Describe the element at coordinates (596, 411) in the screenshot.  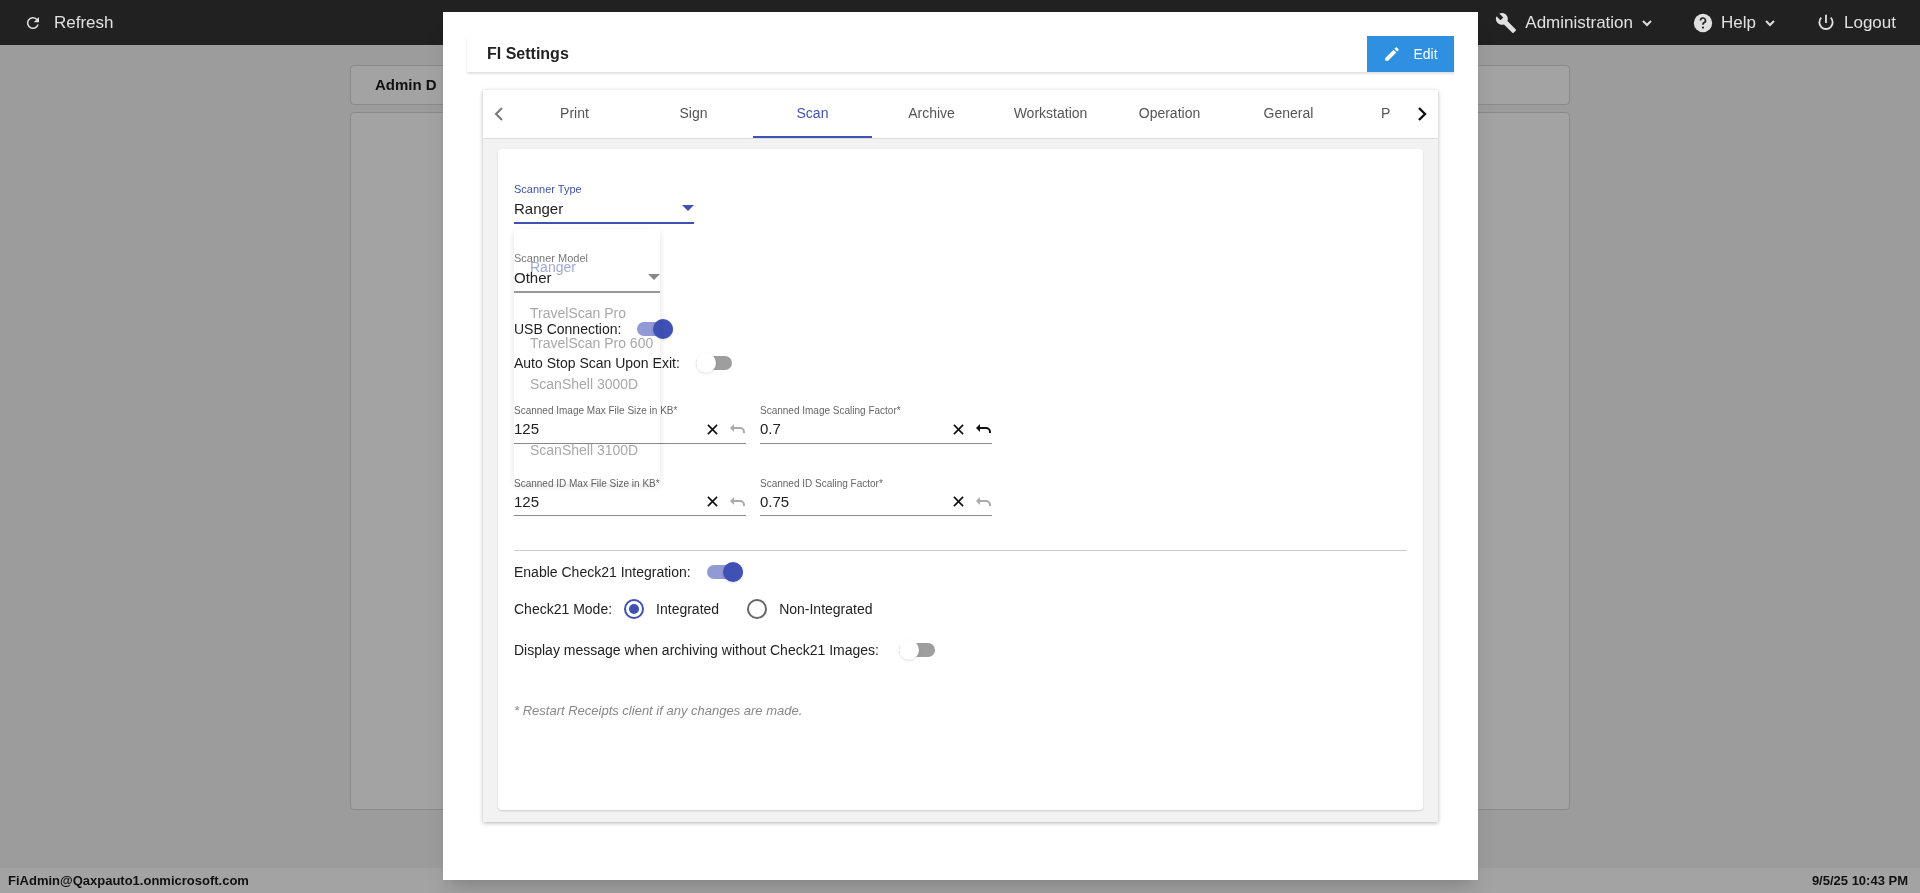
I see `field-label: Scanned Image Max File Size in KB*` at that location.